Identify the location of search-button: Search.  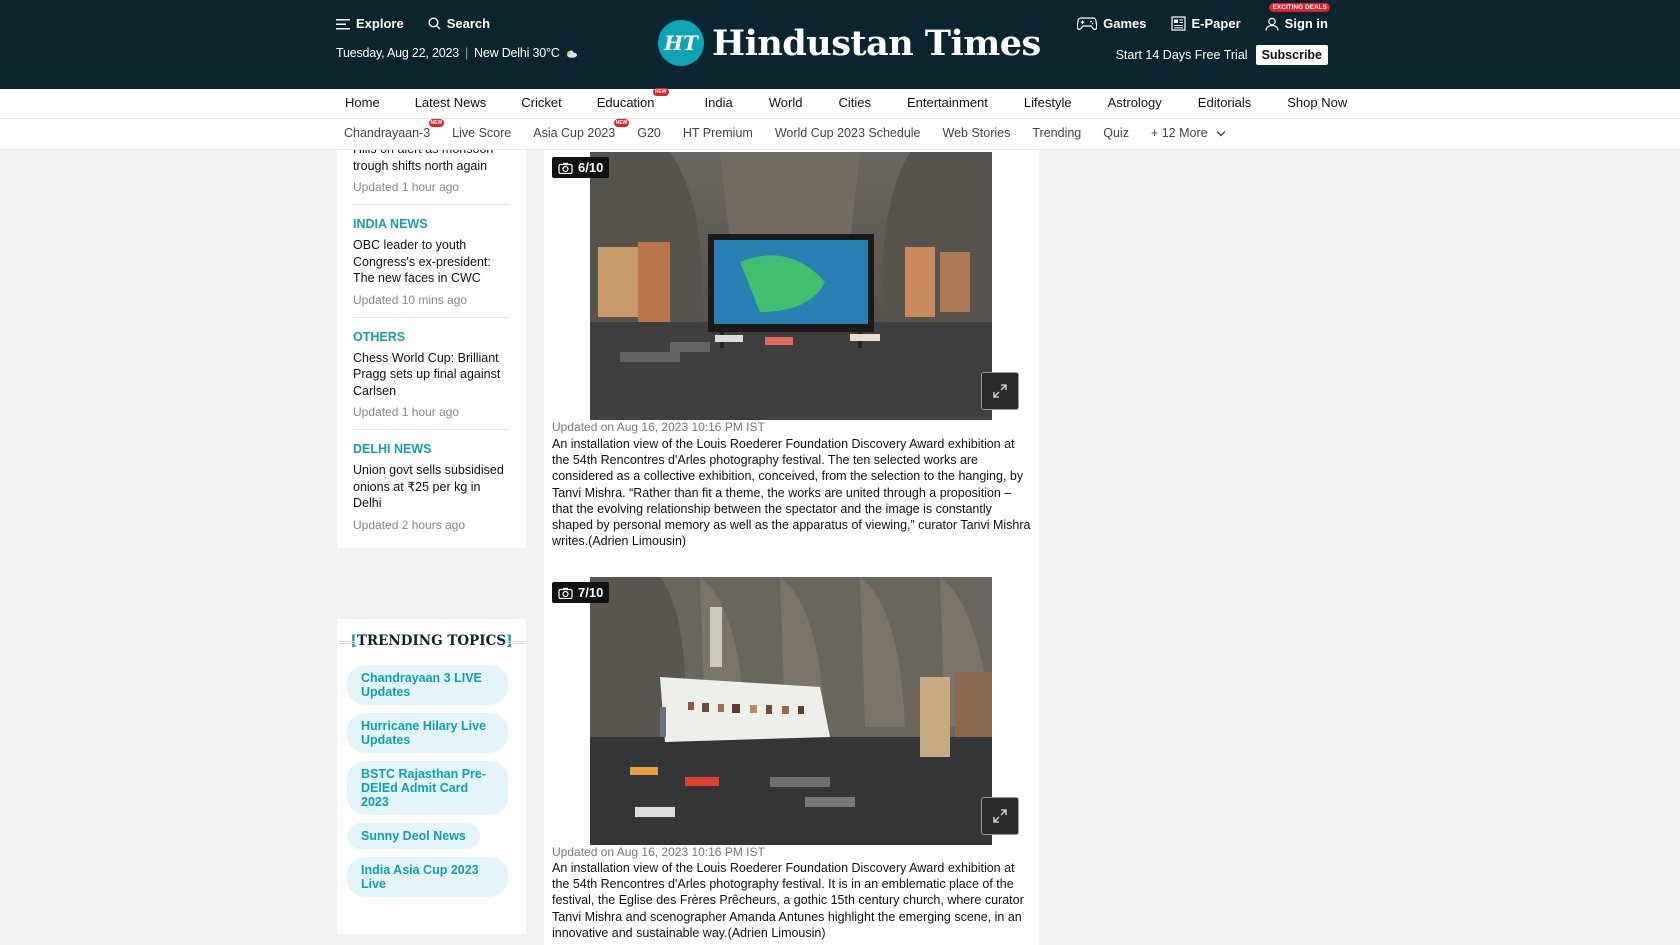
(459, 23).